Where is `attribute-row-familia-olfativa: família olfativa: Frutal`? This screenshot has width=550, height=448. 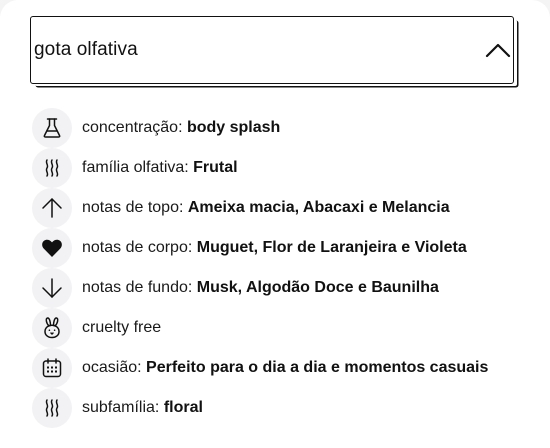
attribute-row-familia-olfativa: família olfativa: Frutal is located at coordinates (260, 168).